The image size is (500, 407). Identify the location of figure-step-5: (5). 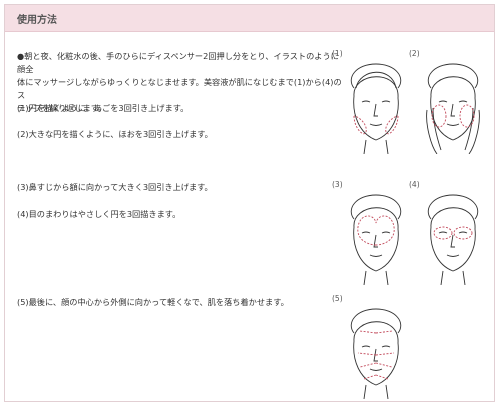
(372, 346).